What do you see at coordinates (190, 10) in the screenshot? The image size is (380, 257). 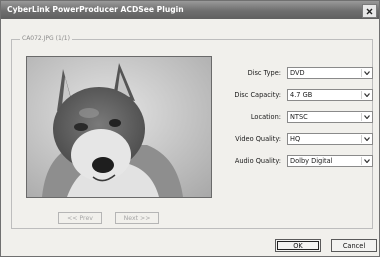 I see `title-bar: CyberLink PowerProducer ACDSee Plugin` at bounding box center [190, 10].